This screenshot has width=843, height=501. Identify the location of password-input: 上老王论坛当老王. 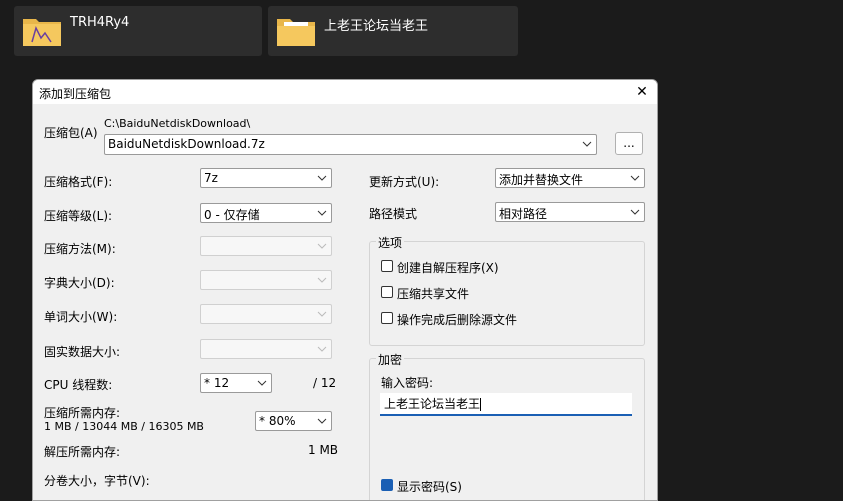
(506, 404).